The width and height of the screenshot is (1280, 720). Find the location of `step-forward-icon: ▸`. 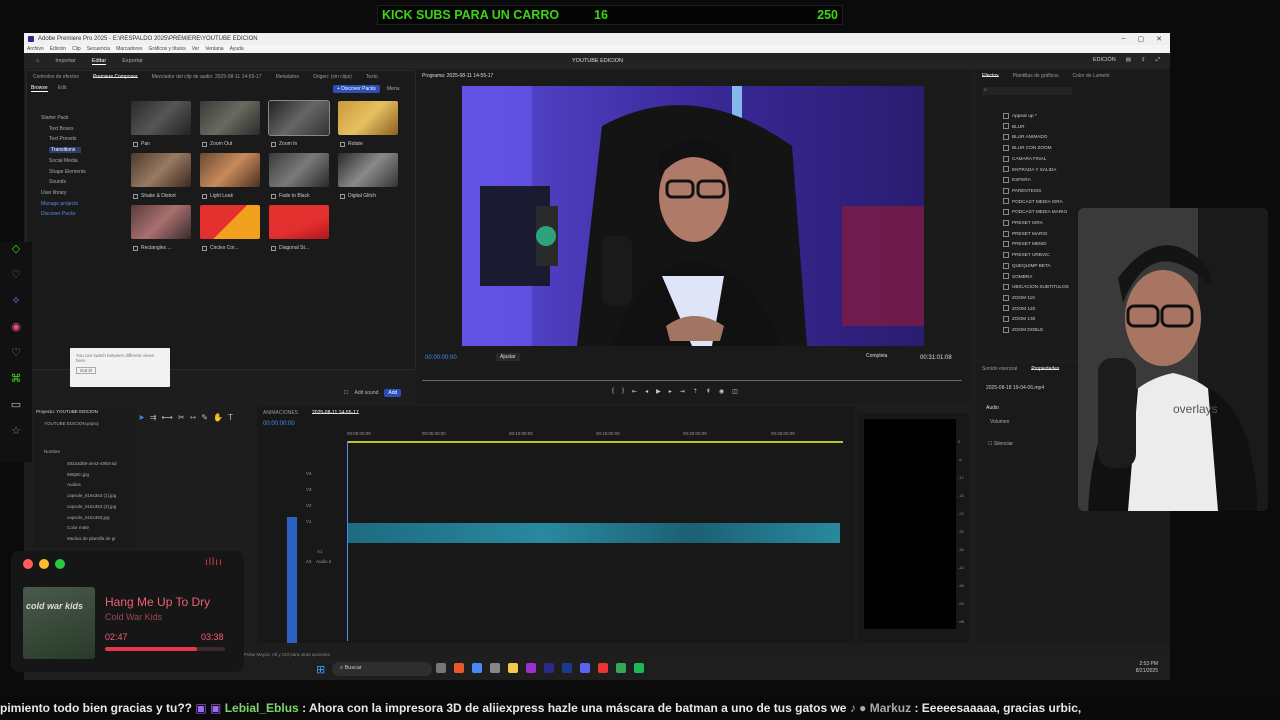

step-forward-icon: ▸ is located at coordinates (670, 391).